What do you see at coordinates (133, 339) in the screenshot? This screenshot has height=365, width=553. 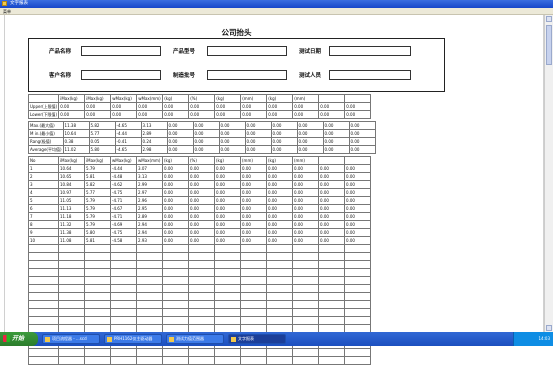 I see `taskbar-button: PRH1162仪主驱动器` at bounding box center [133, 339].